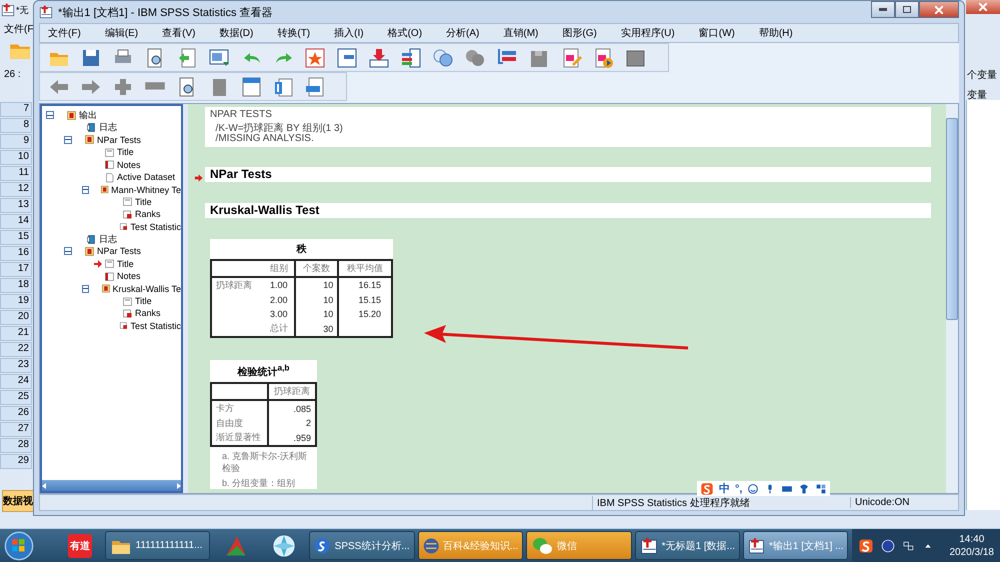 The width and height of the screenshot is (1000, 562). Describe the element at coordinates (520, 33) in the screenshot. I see `menu-item: 直销(M)` at that location.